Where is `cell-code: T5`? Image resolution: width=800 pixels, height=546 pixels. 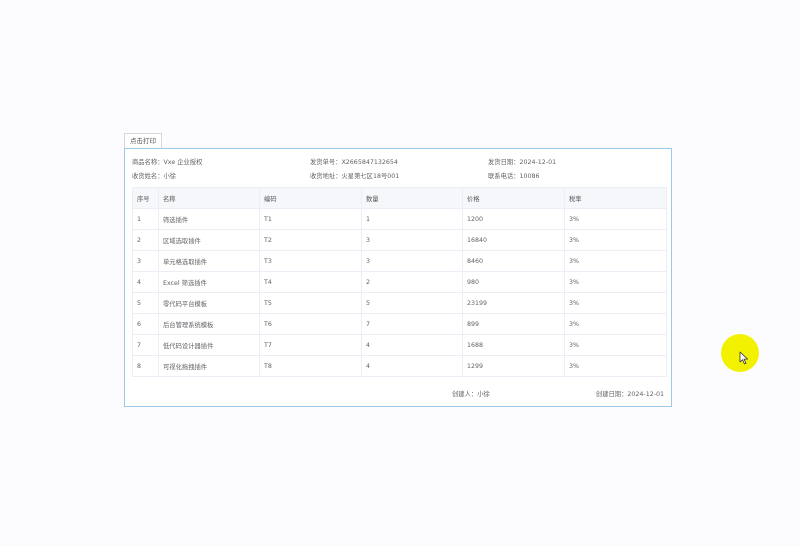
cell-code: T5 is located at coordinates (310, 303).